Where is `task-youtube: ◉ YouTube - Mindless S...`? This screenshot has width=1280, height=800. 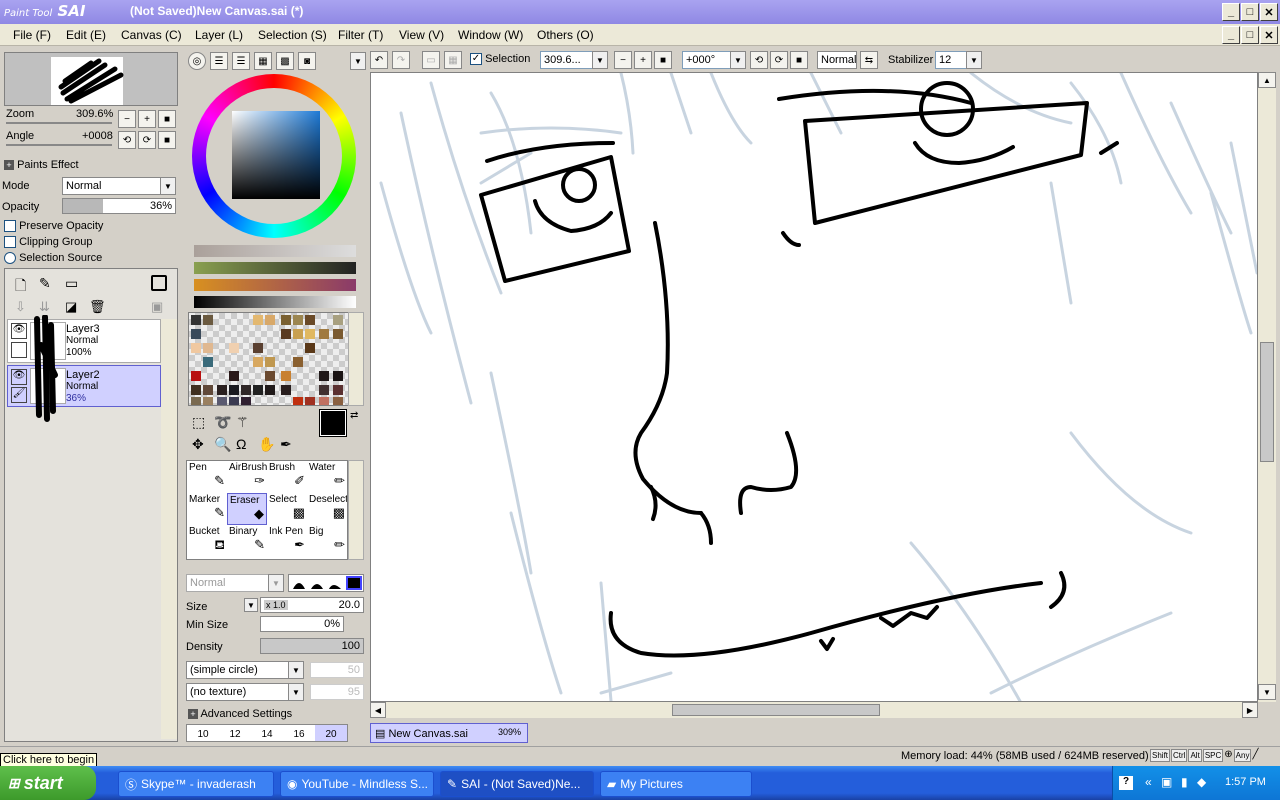 task-youtube: ◉ YouTube - Mindless S... is located at coordinates (357, 784).